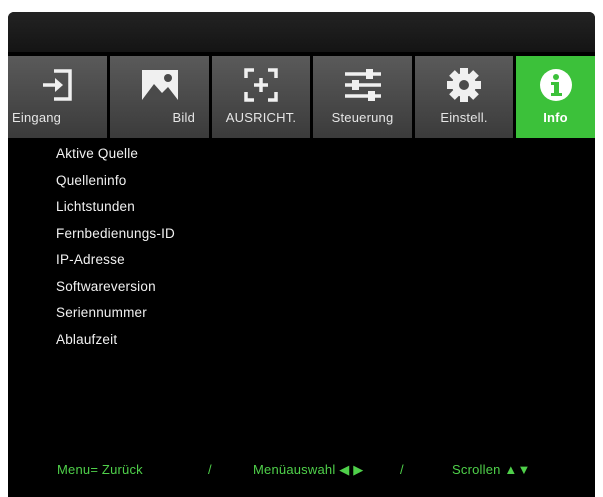 Image resolution: width=603 pixels, height=497 pixels. Describe the element at coordinates (464, 117) in the screenshot. I see `tab-label: Einstell.` at that location.